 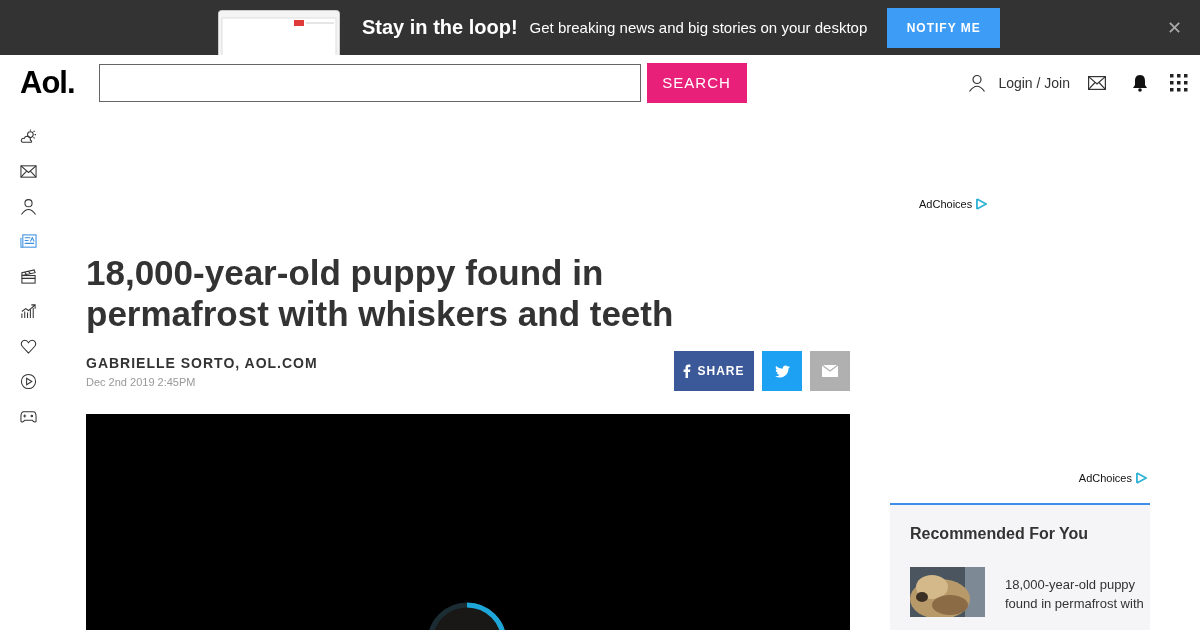 I want to click on news-icon, so click(x=28, y=241).